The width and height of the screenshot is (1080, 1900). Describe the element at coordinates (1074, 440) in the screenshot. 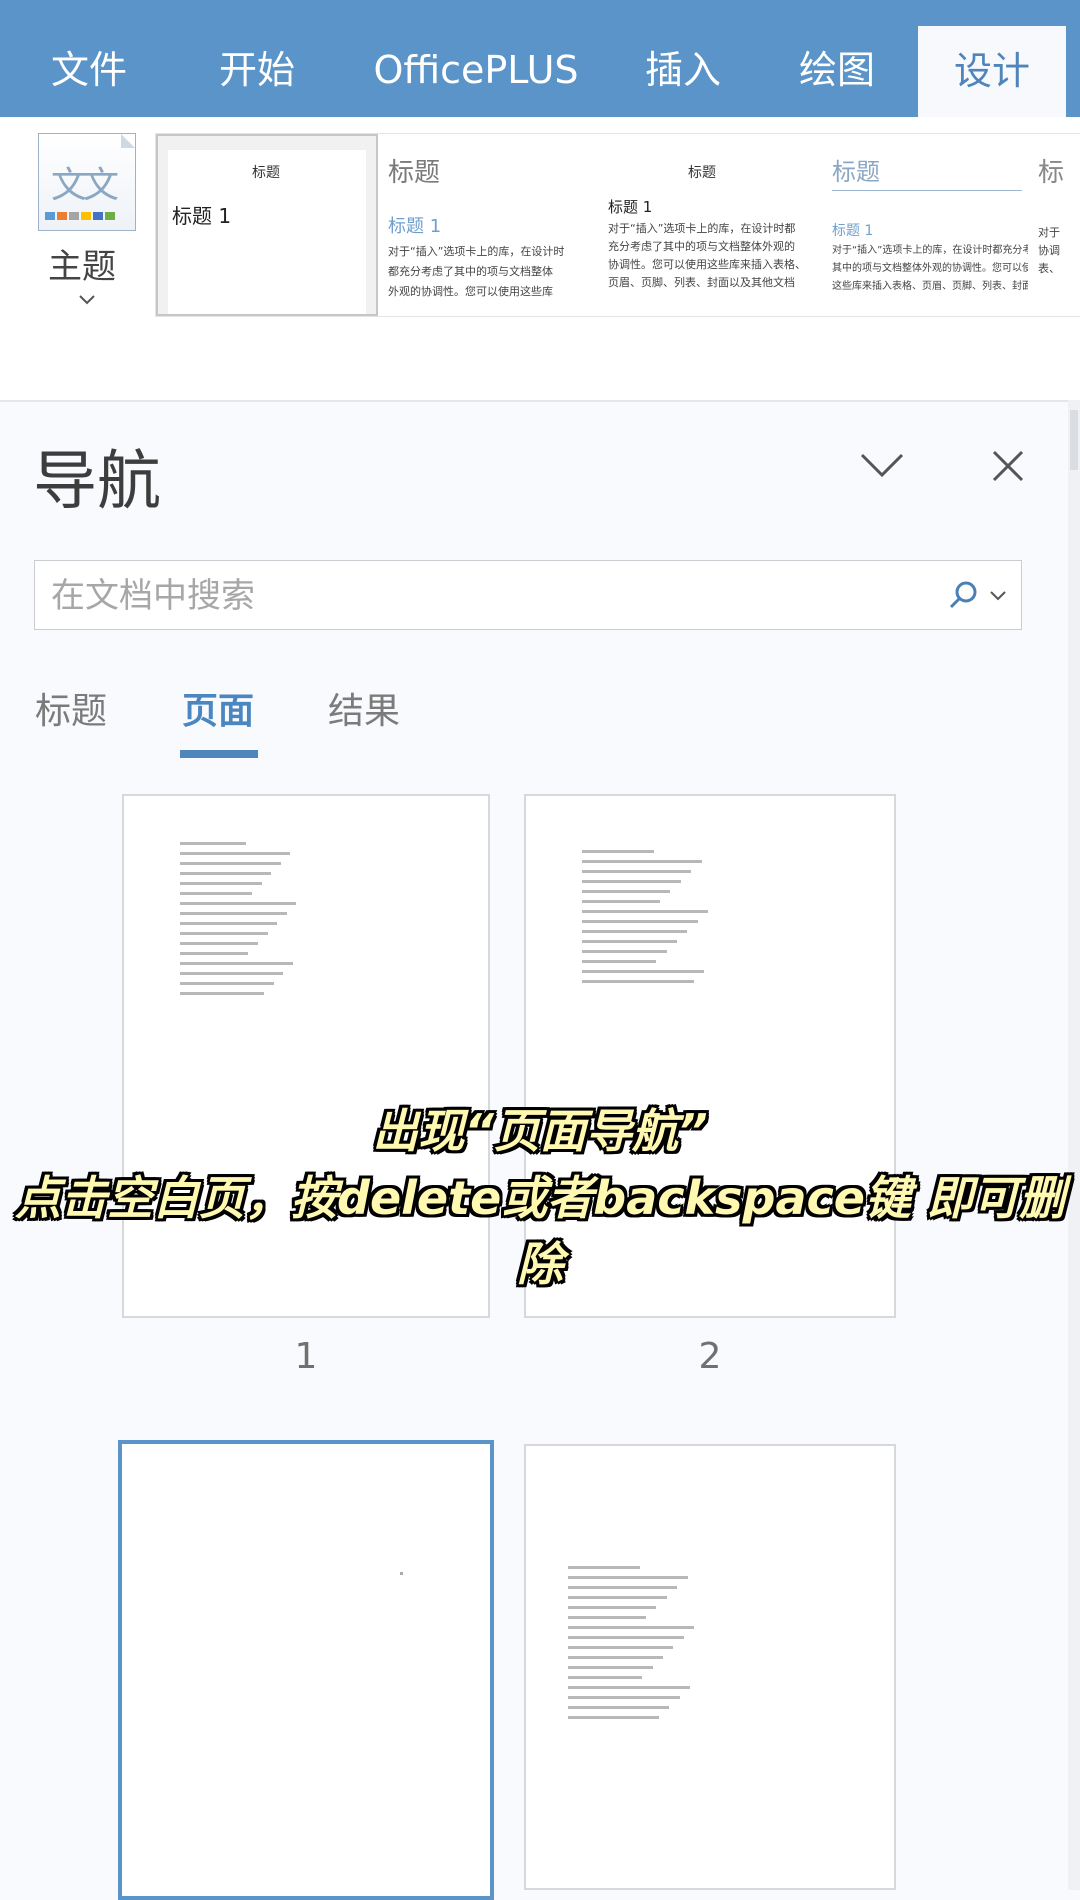

I see `scrollbar-thumb` at that location.